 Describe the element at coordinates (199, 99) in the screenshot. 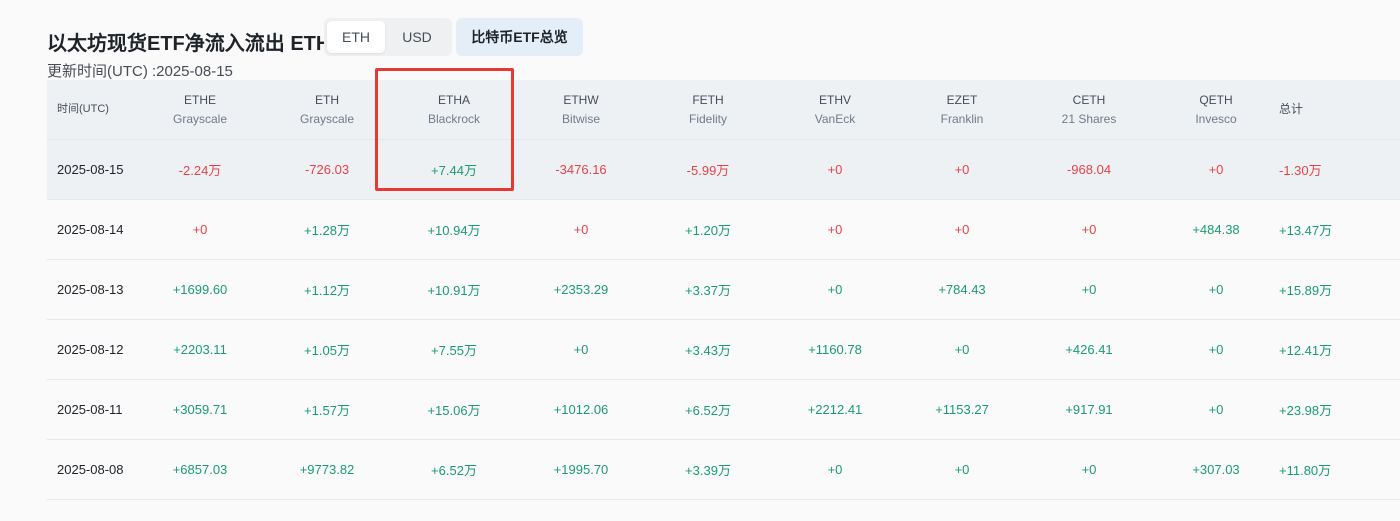

I see `header-ticker: ETHE` at that location.